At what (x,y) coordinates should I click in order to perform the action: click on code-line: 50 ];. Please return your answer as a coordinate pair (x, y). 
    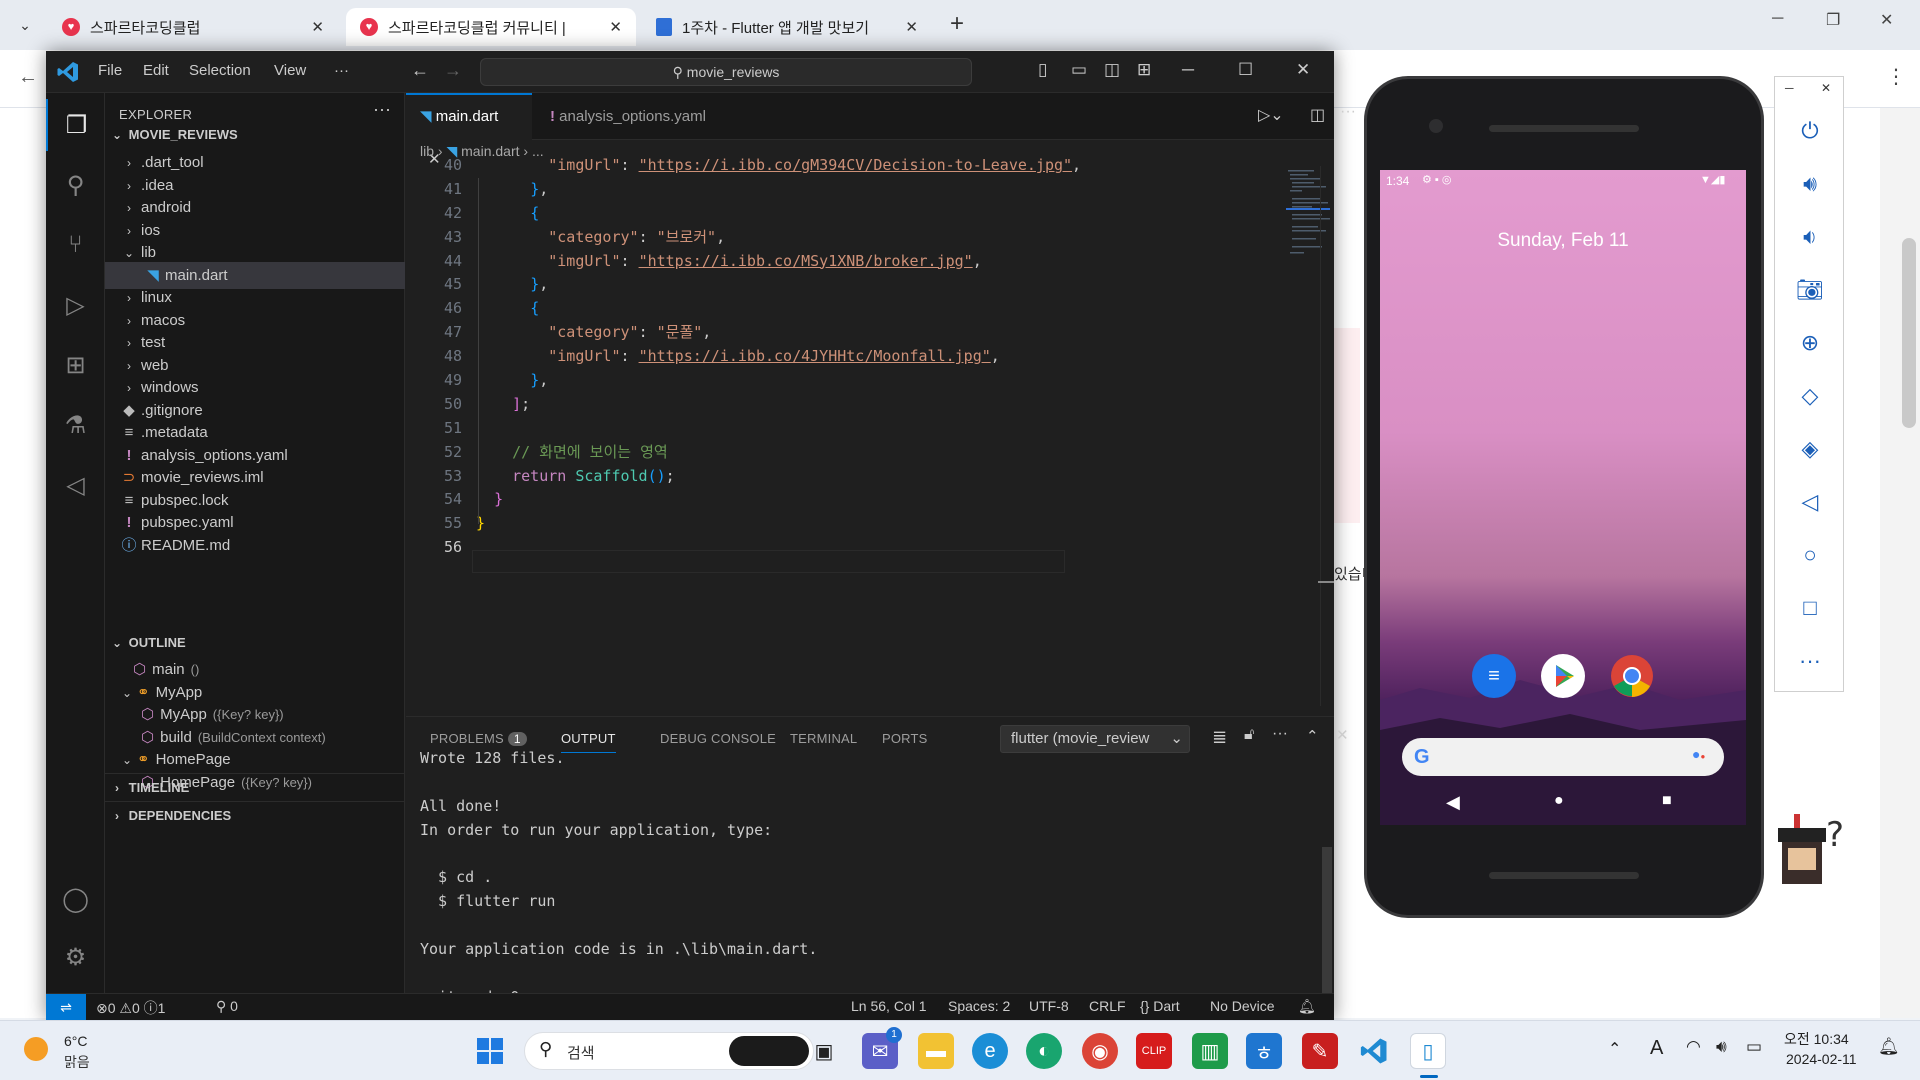
    Looking at the image, I should click on (870, 405).